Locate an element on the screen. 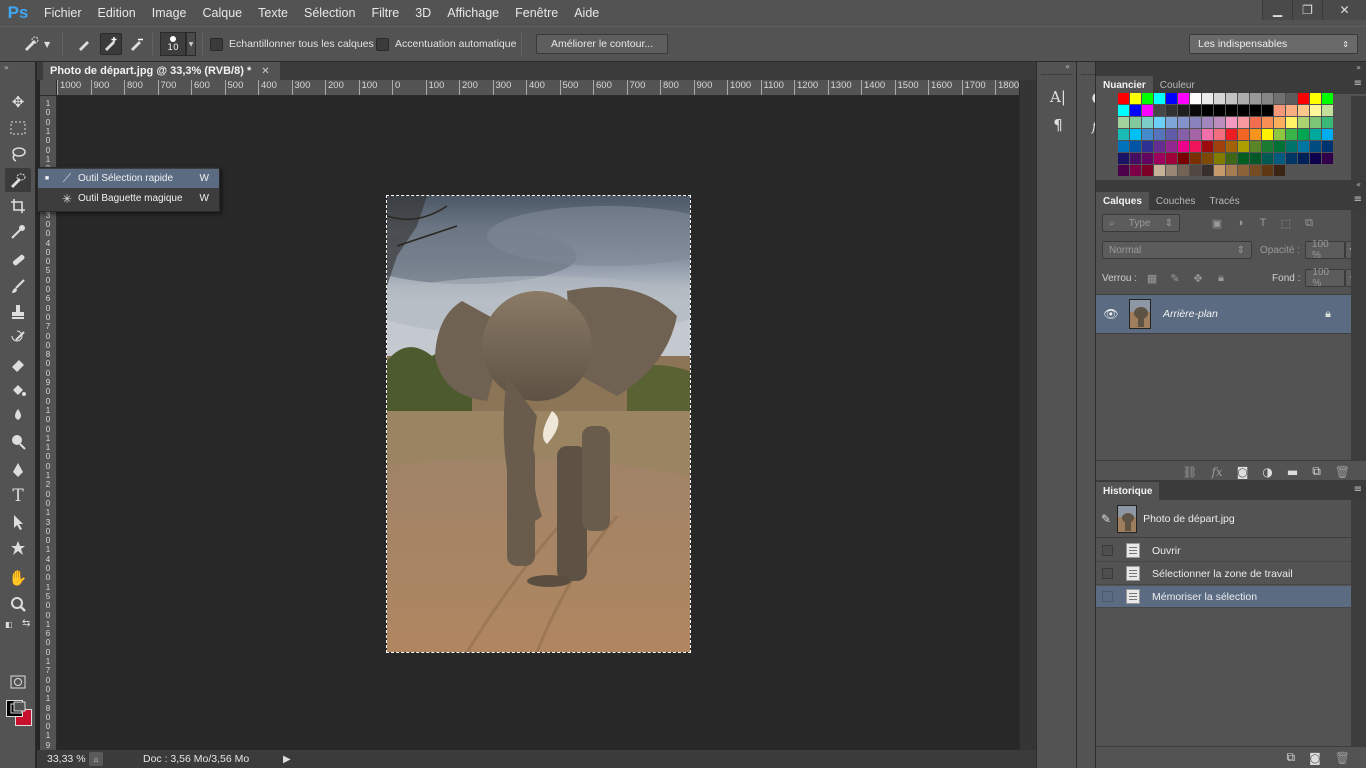 This screenshot has height=768, width=1366. close-window-button: ✕ is located at coordinates (1344, 10).